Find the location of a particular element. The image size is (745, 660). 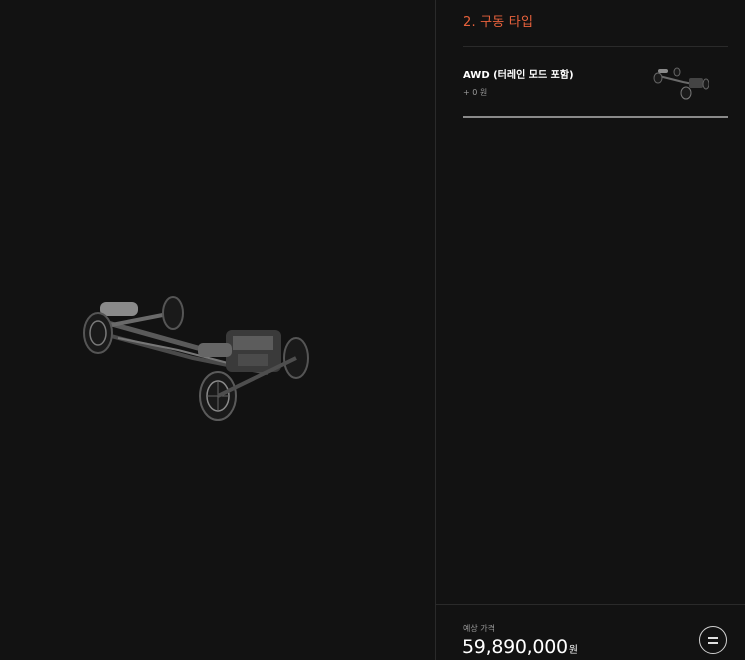

chassis-drivetrain-image is located at coordinates (196, 358).